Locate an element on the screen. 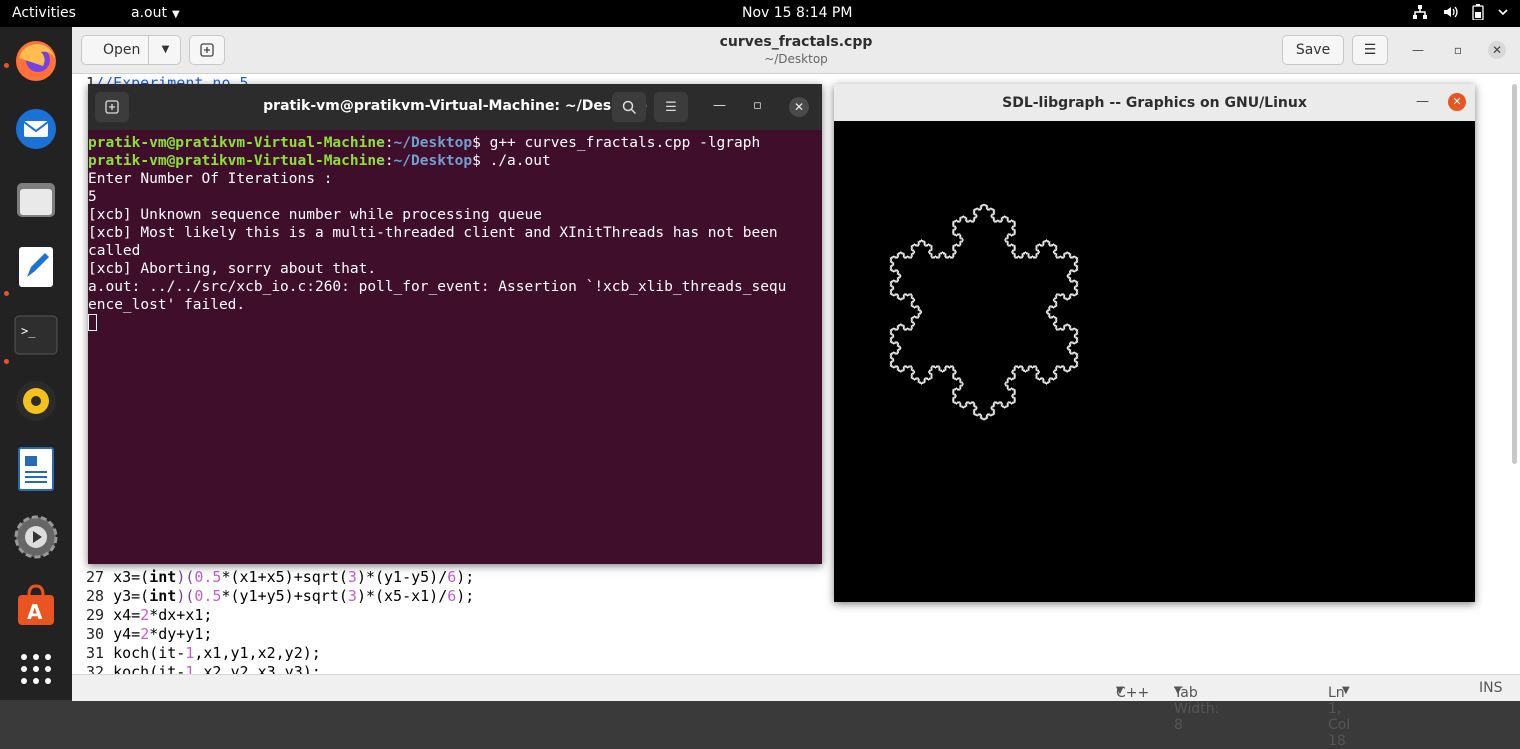 This screenshot has width=1520, height=749. text-cursor is located at coordinates (92, 322).